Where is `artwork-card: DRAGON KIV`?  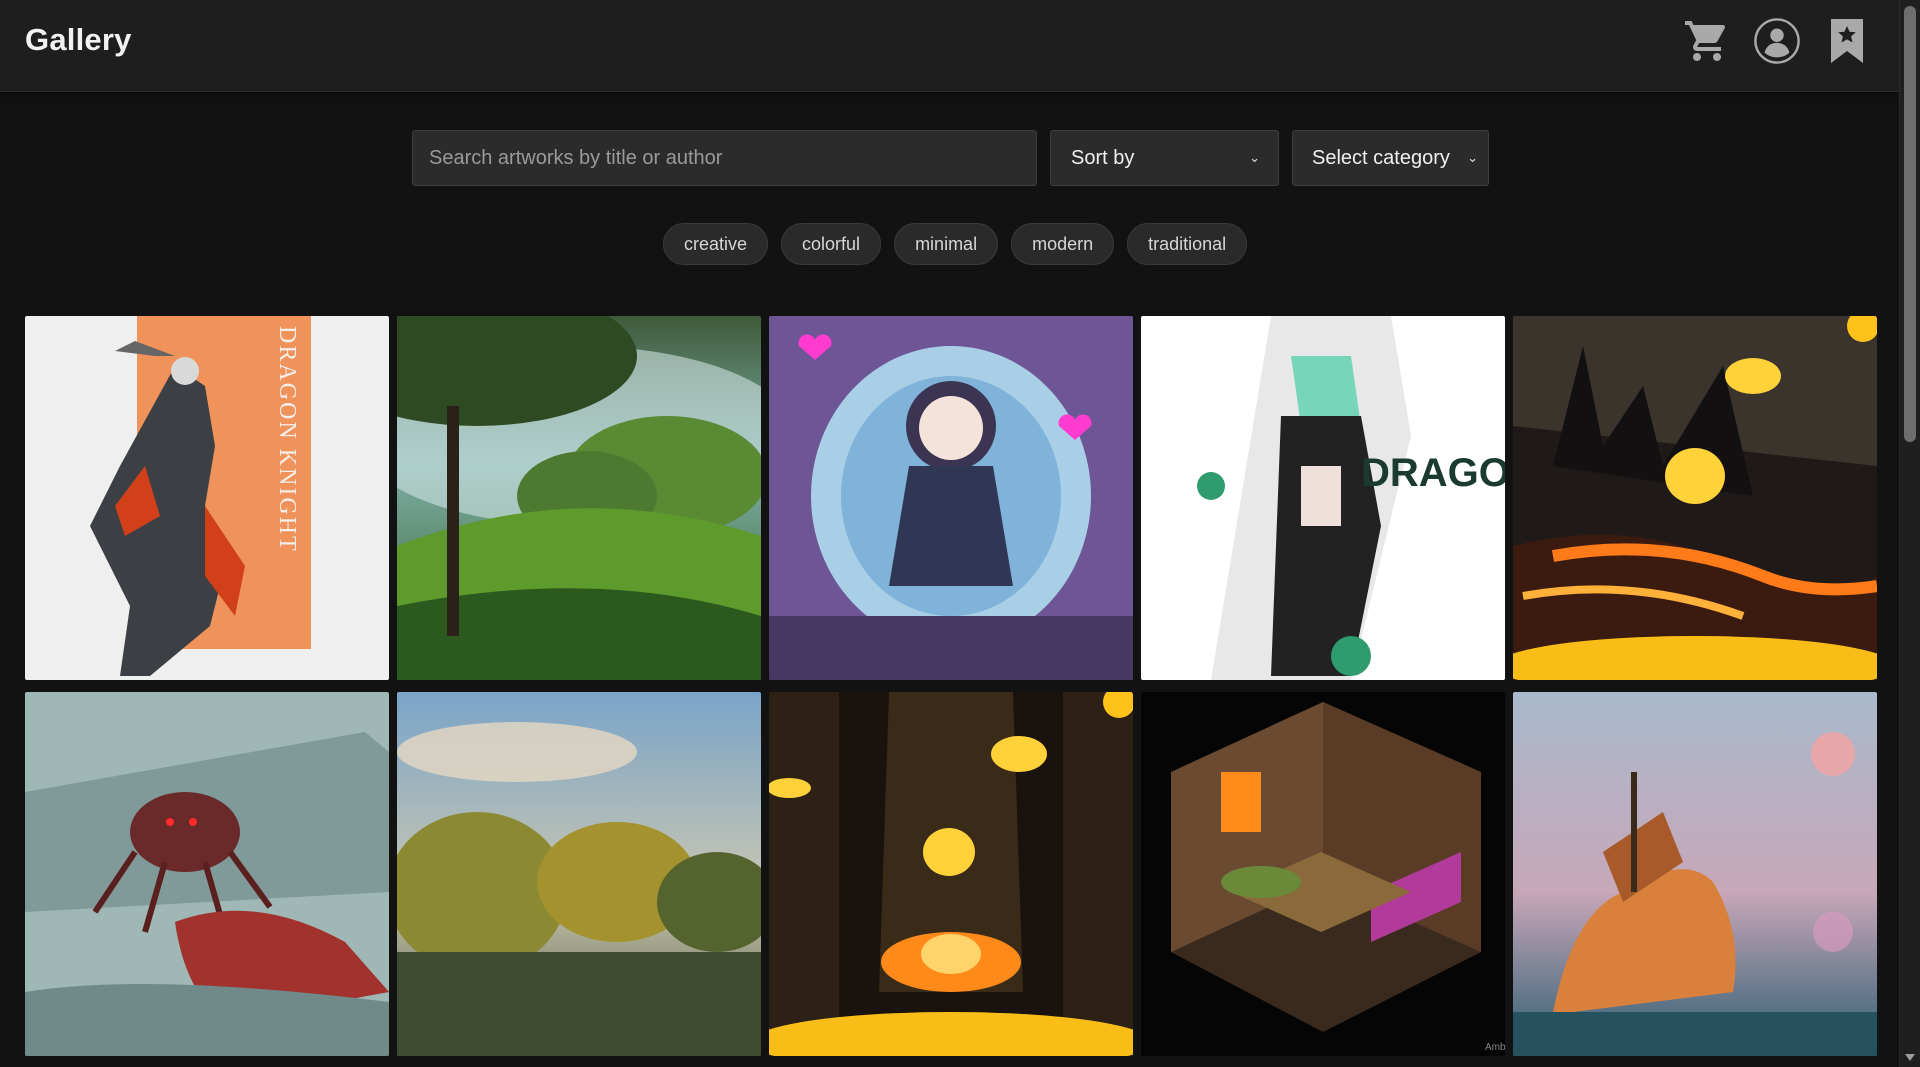 artwork-card: DRAGON KIV is located at coordinates (1323, 498).